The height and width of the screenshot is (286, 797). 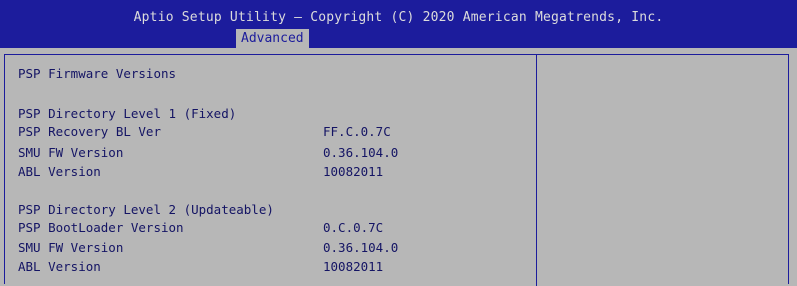 I want to click on item-value: FF.C.0.7C, so click(x=357, y=131).